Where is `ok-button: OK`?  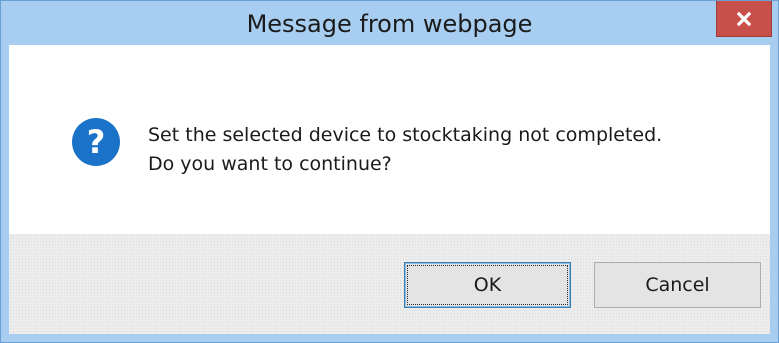 ok-button: OK is located at coordinates (487, 285).